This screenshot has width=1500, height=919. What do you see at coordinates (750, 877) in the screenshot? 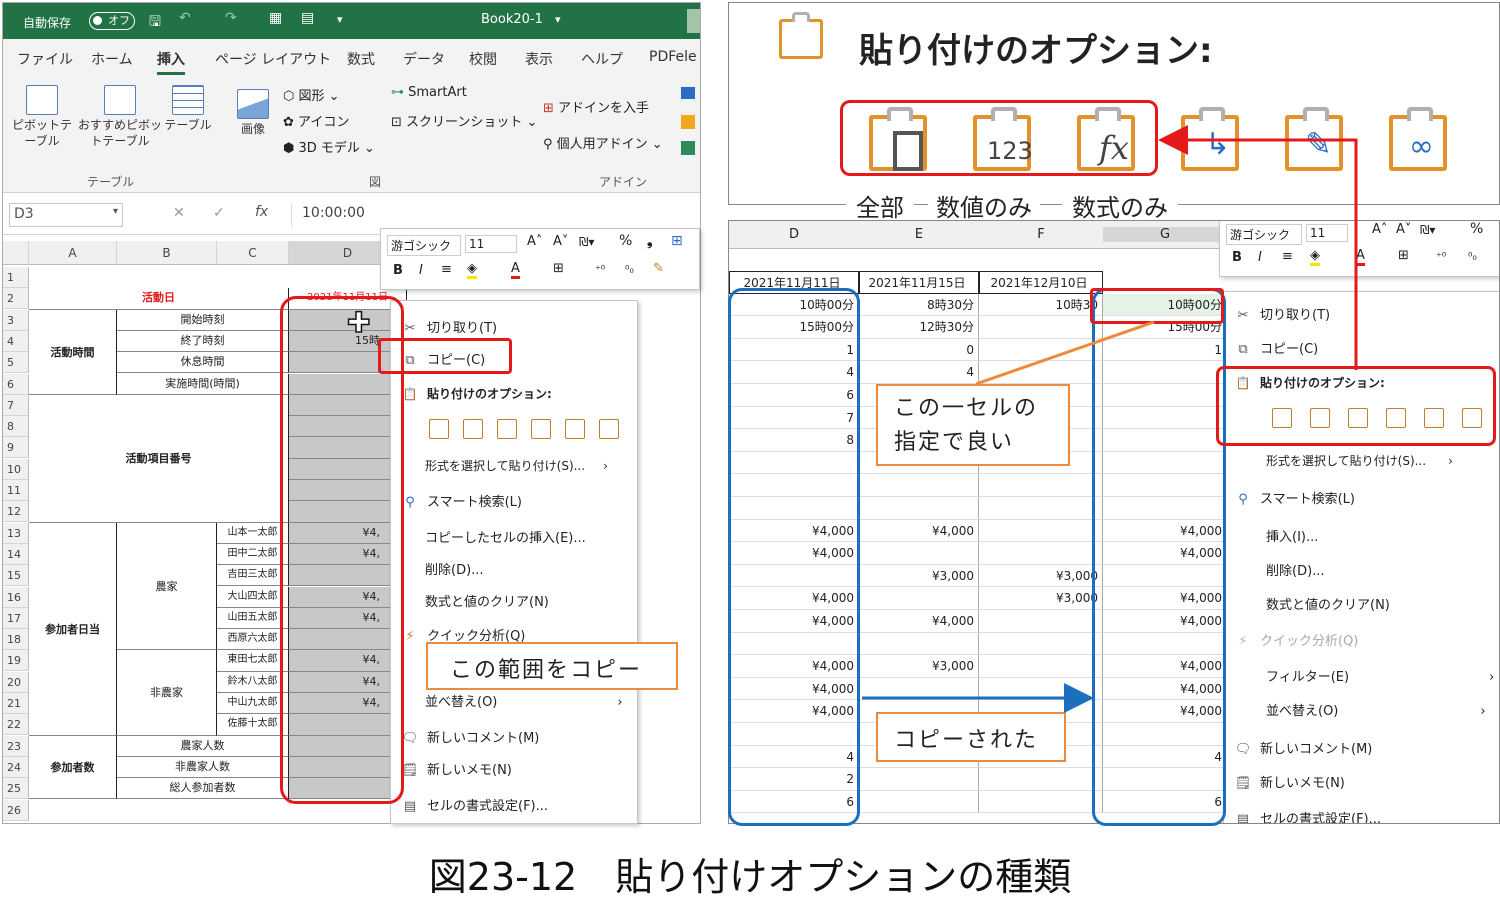
I see `figure-caption: 図23-12 貼り付けオプションの種類` at bounding box center [750, 877].